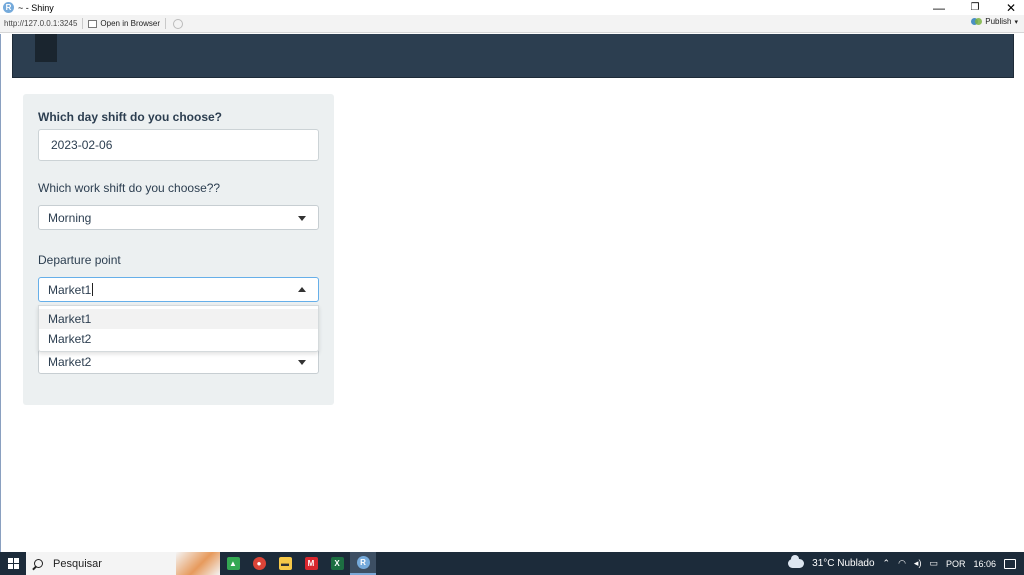 The image size is (1024, 575). I want to click on open-in-browser-button: Open in Browser, so click(124, 23).